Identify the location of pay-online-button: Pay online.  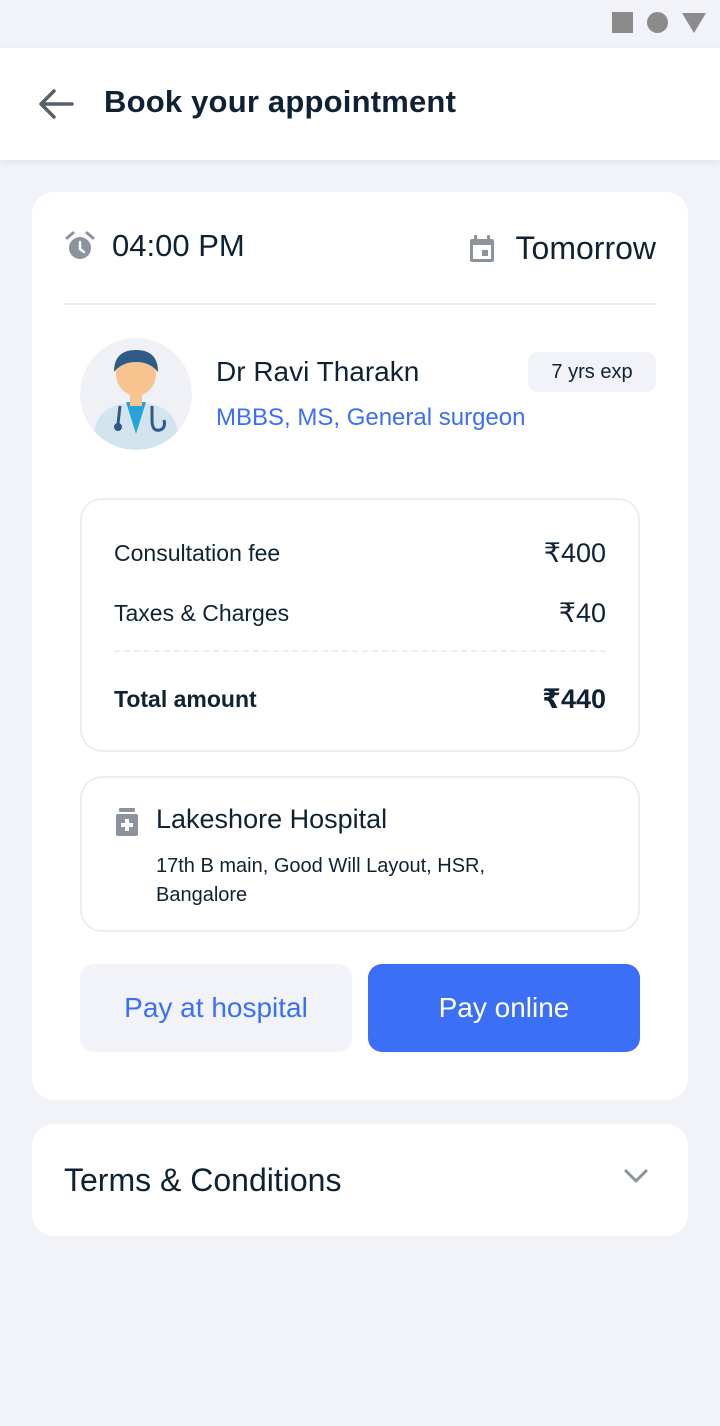
(504, 1008).